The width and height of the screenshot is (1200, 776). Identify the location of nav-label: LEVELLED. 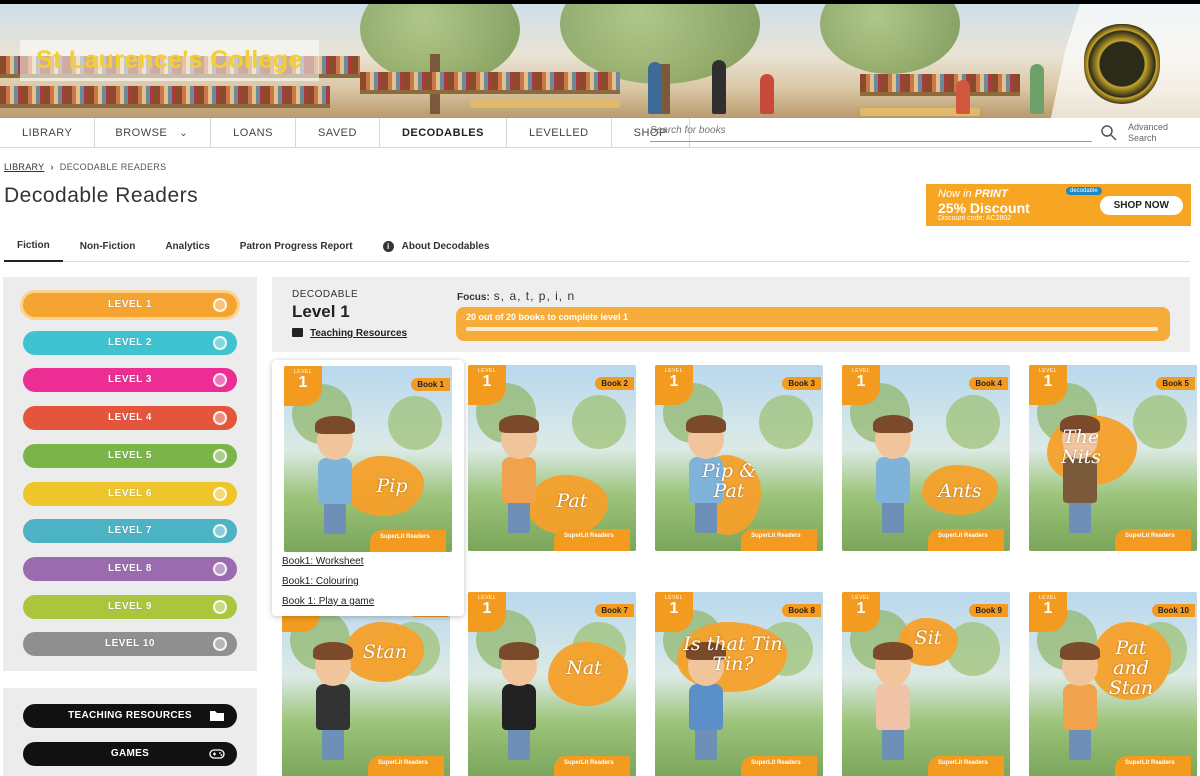
(558, 133).